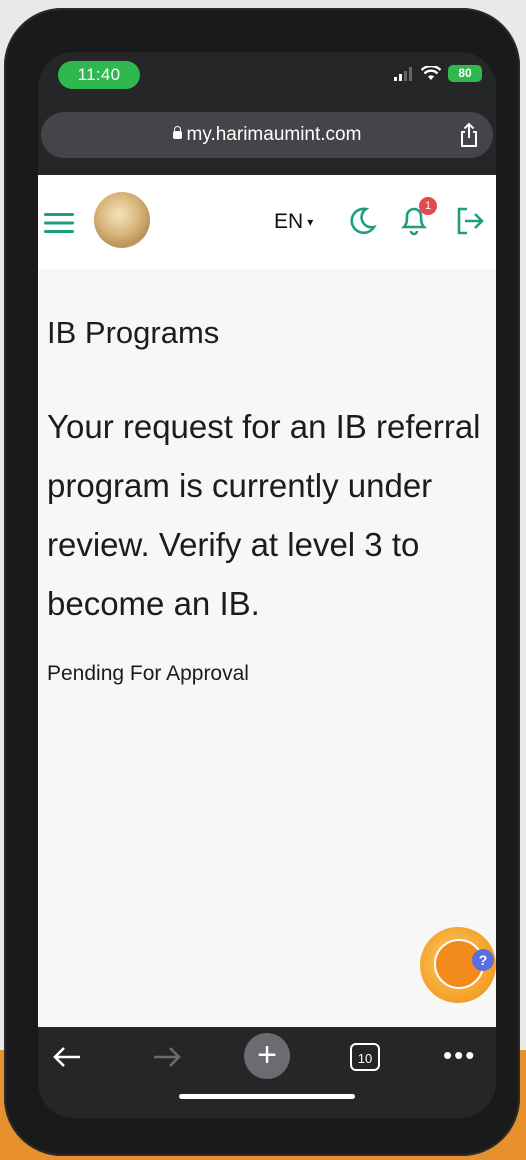 This screenshot has height=1160, width=526. What do you see at coordinates (274, 134) in the screenshot?
I see `url-text: my.harimaumint.com` at bounding box center [274, 134].